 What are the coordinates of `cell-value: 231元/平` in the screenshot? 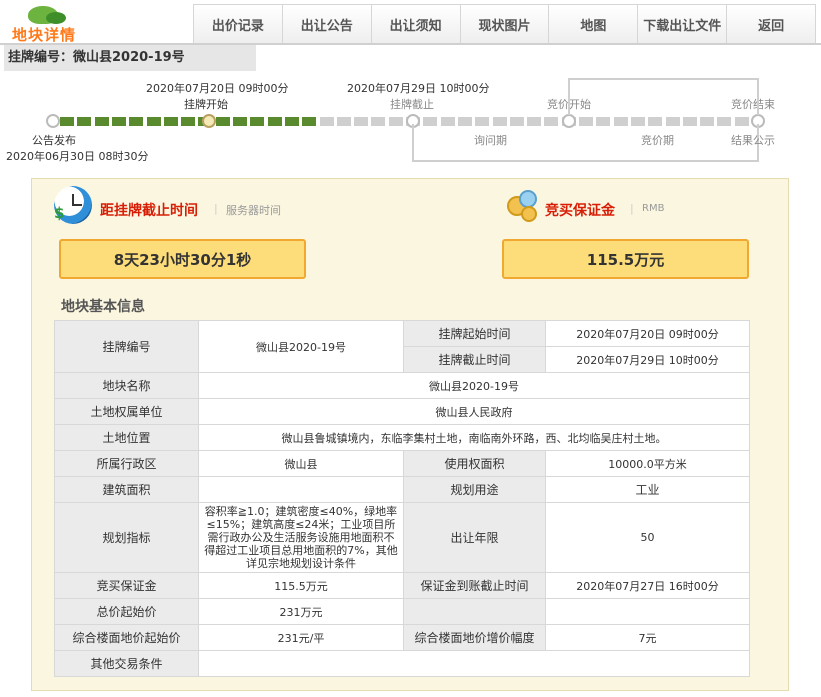 It's located at (301, 637).